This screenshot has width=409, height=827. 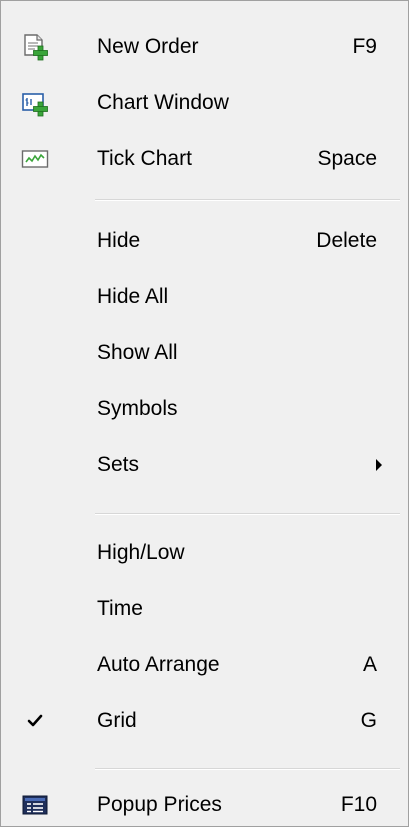 What do you see at coordinates (133, 296) in the screenshot?
I see `menu-item-label: Hide All` at bounding box center [133, 296].